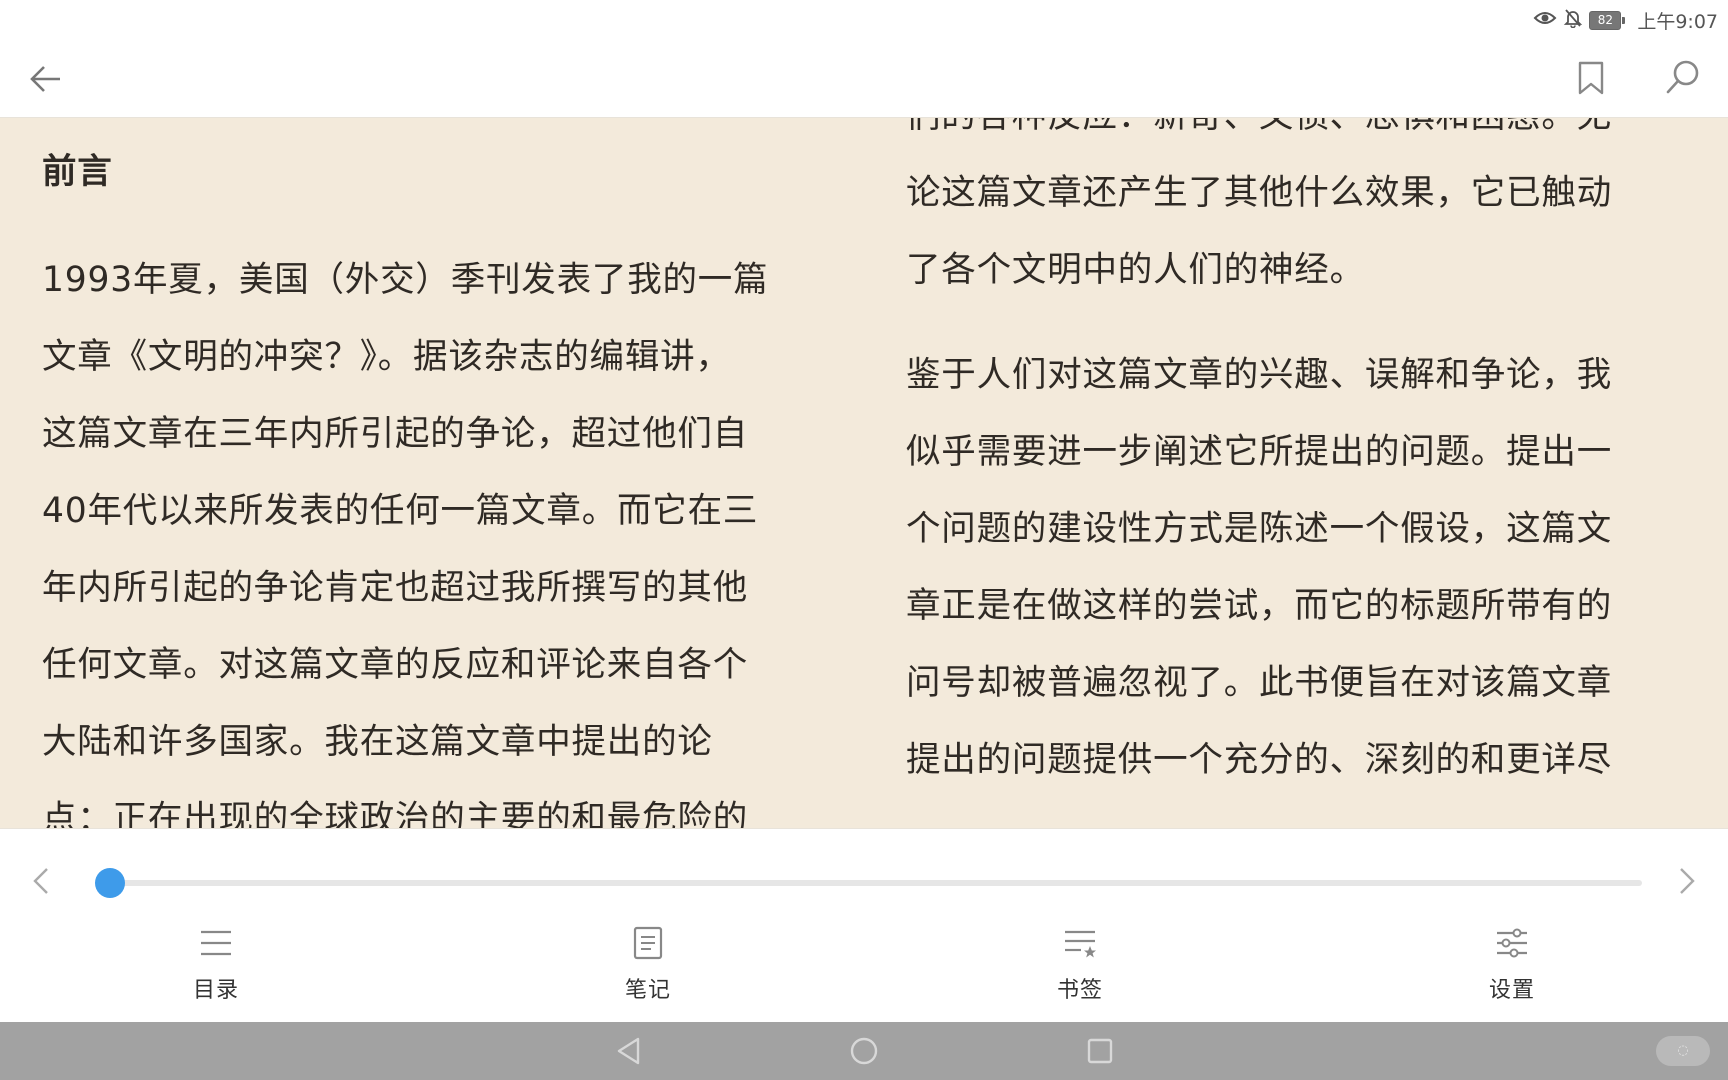 This screenshot has height=1080, width=1728. I want to click on triangle-back-icon, so click(628, 1051).